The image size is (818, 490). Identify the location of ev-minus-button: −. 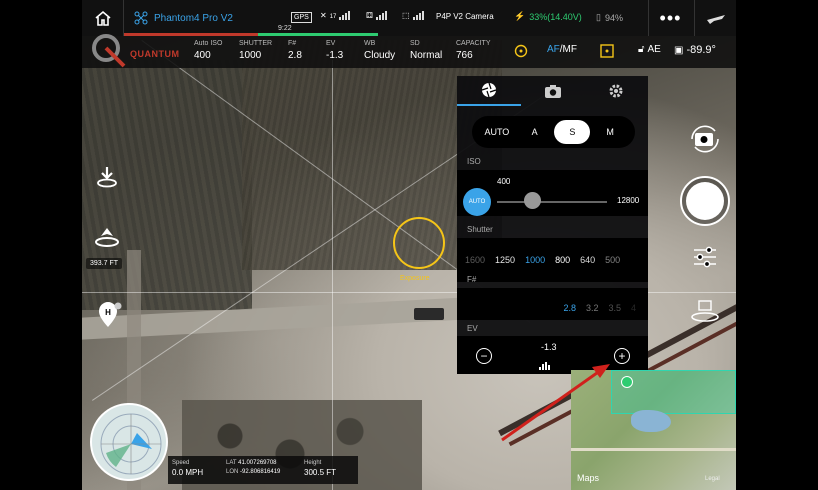
(484, 356).